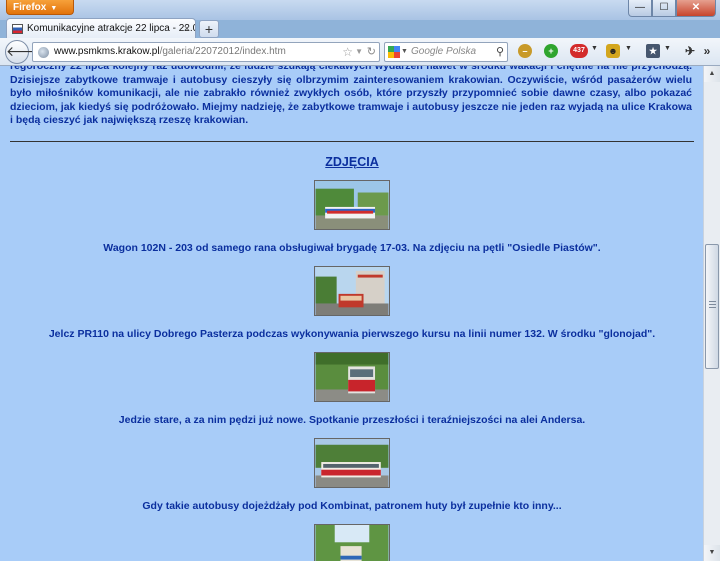 The height and width of the screenshot is (561, 720). I want to click on photo-bus-park, so click(352, 542).